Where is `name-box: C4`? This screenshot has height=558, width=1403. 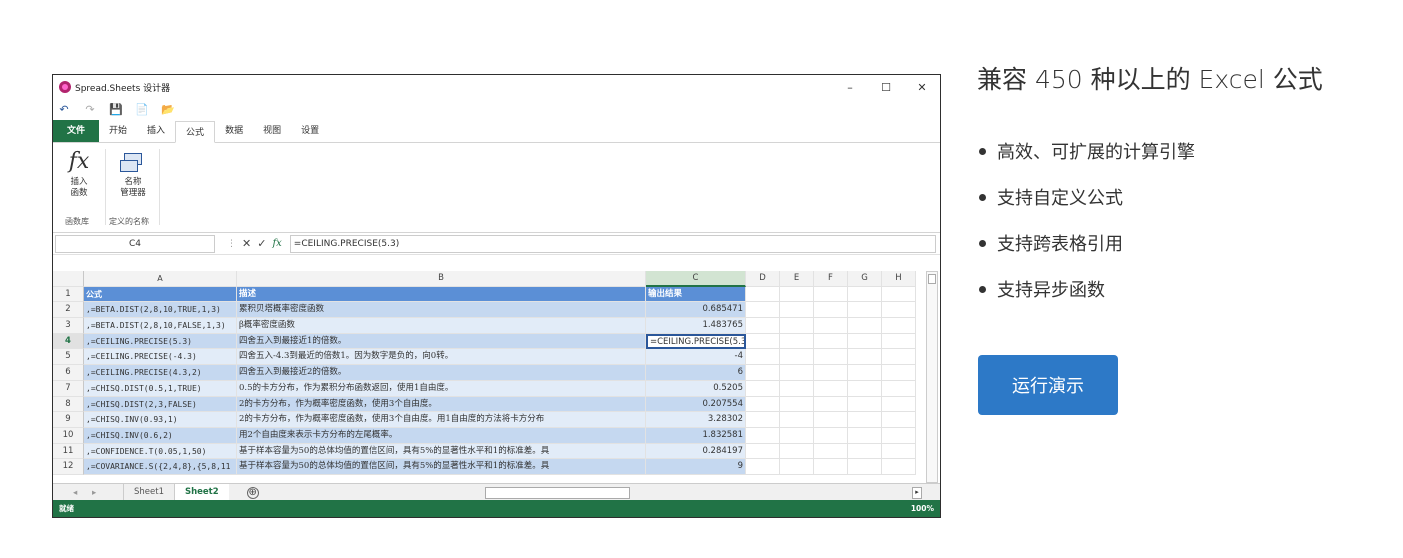
name-box: C4 is located at coordinates (135, 243).